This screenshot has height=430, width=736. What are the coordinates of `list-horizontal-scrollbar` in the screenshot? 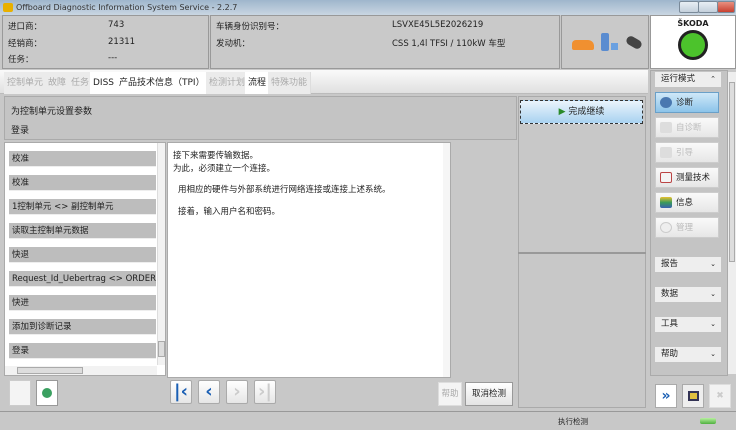 It's located at (81, 370).